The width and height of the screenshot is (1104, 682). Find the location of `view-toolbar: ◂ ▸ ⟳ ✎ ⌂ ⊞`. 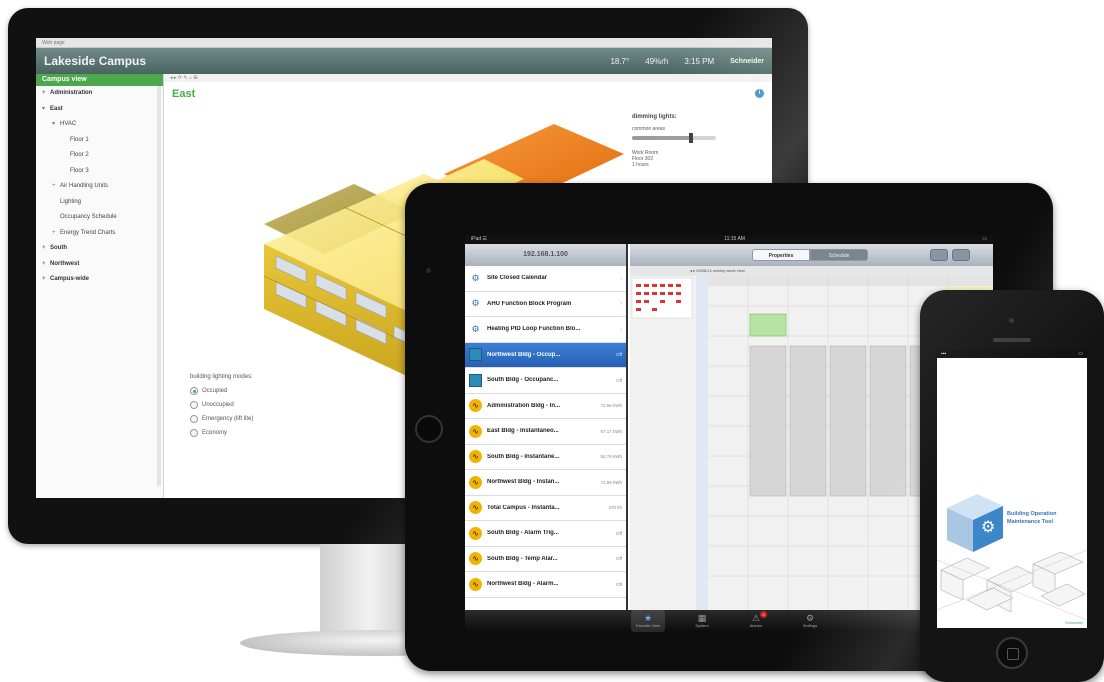

view-toolbar: ◂ ▸ ⟳ ✎ ⌂ ⊞ is located at coordinates (468, 78).